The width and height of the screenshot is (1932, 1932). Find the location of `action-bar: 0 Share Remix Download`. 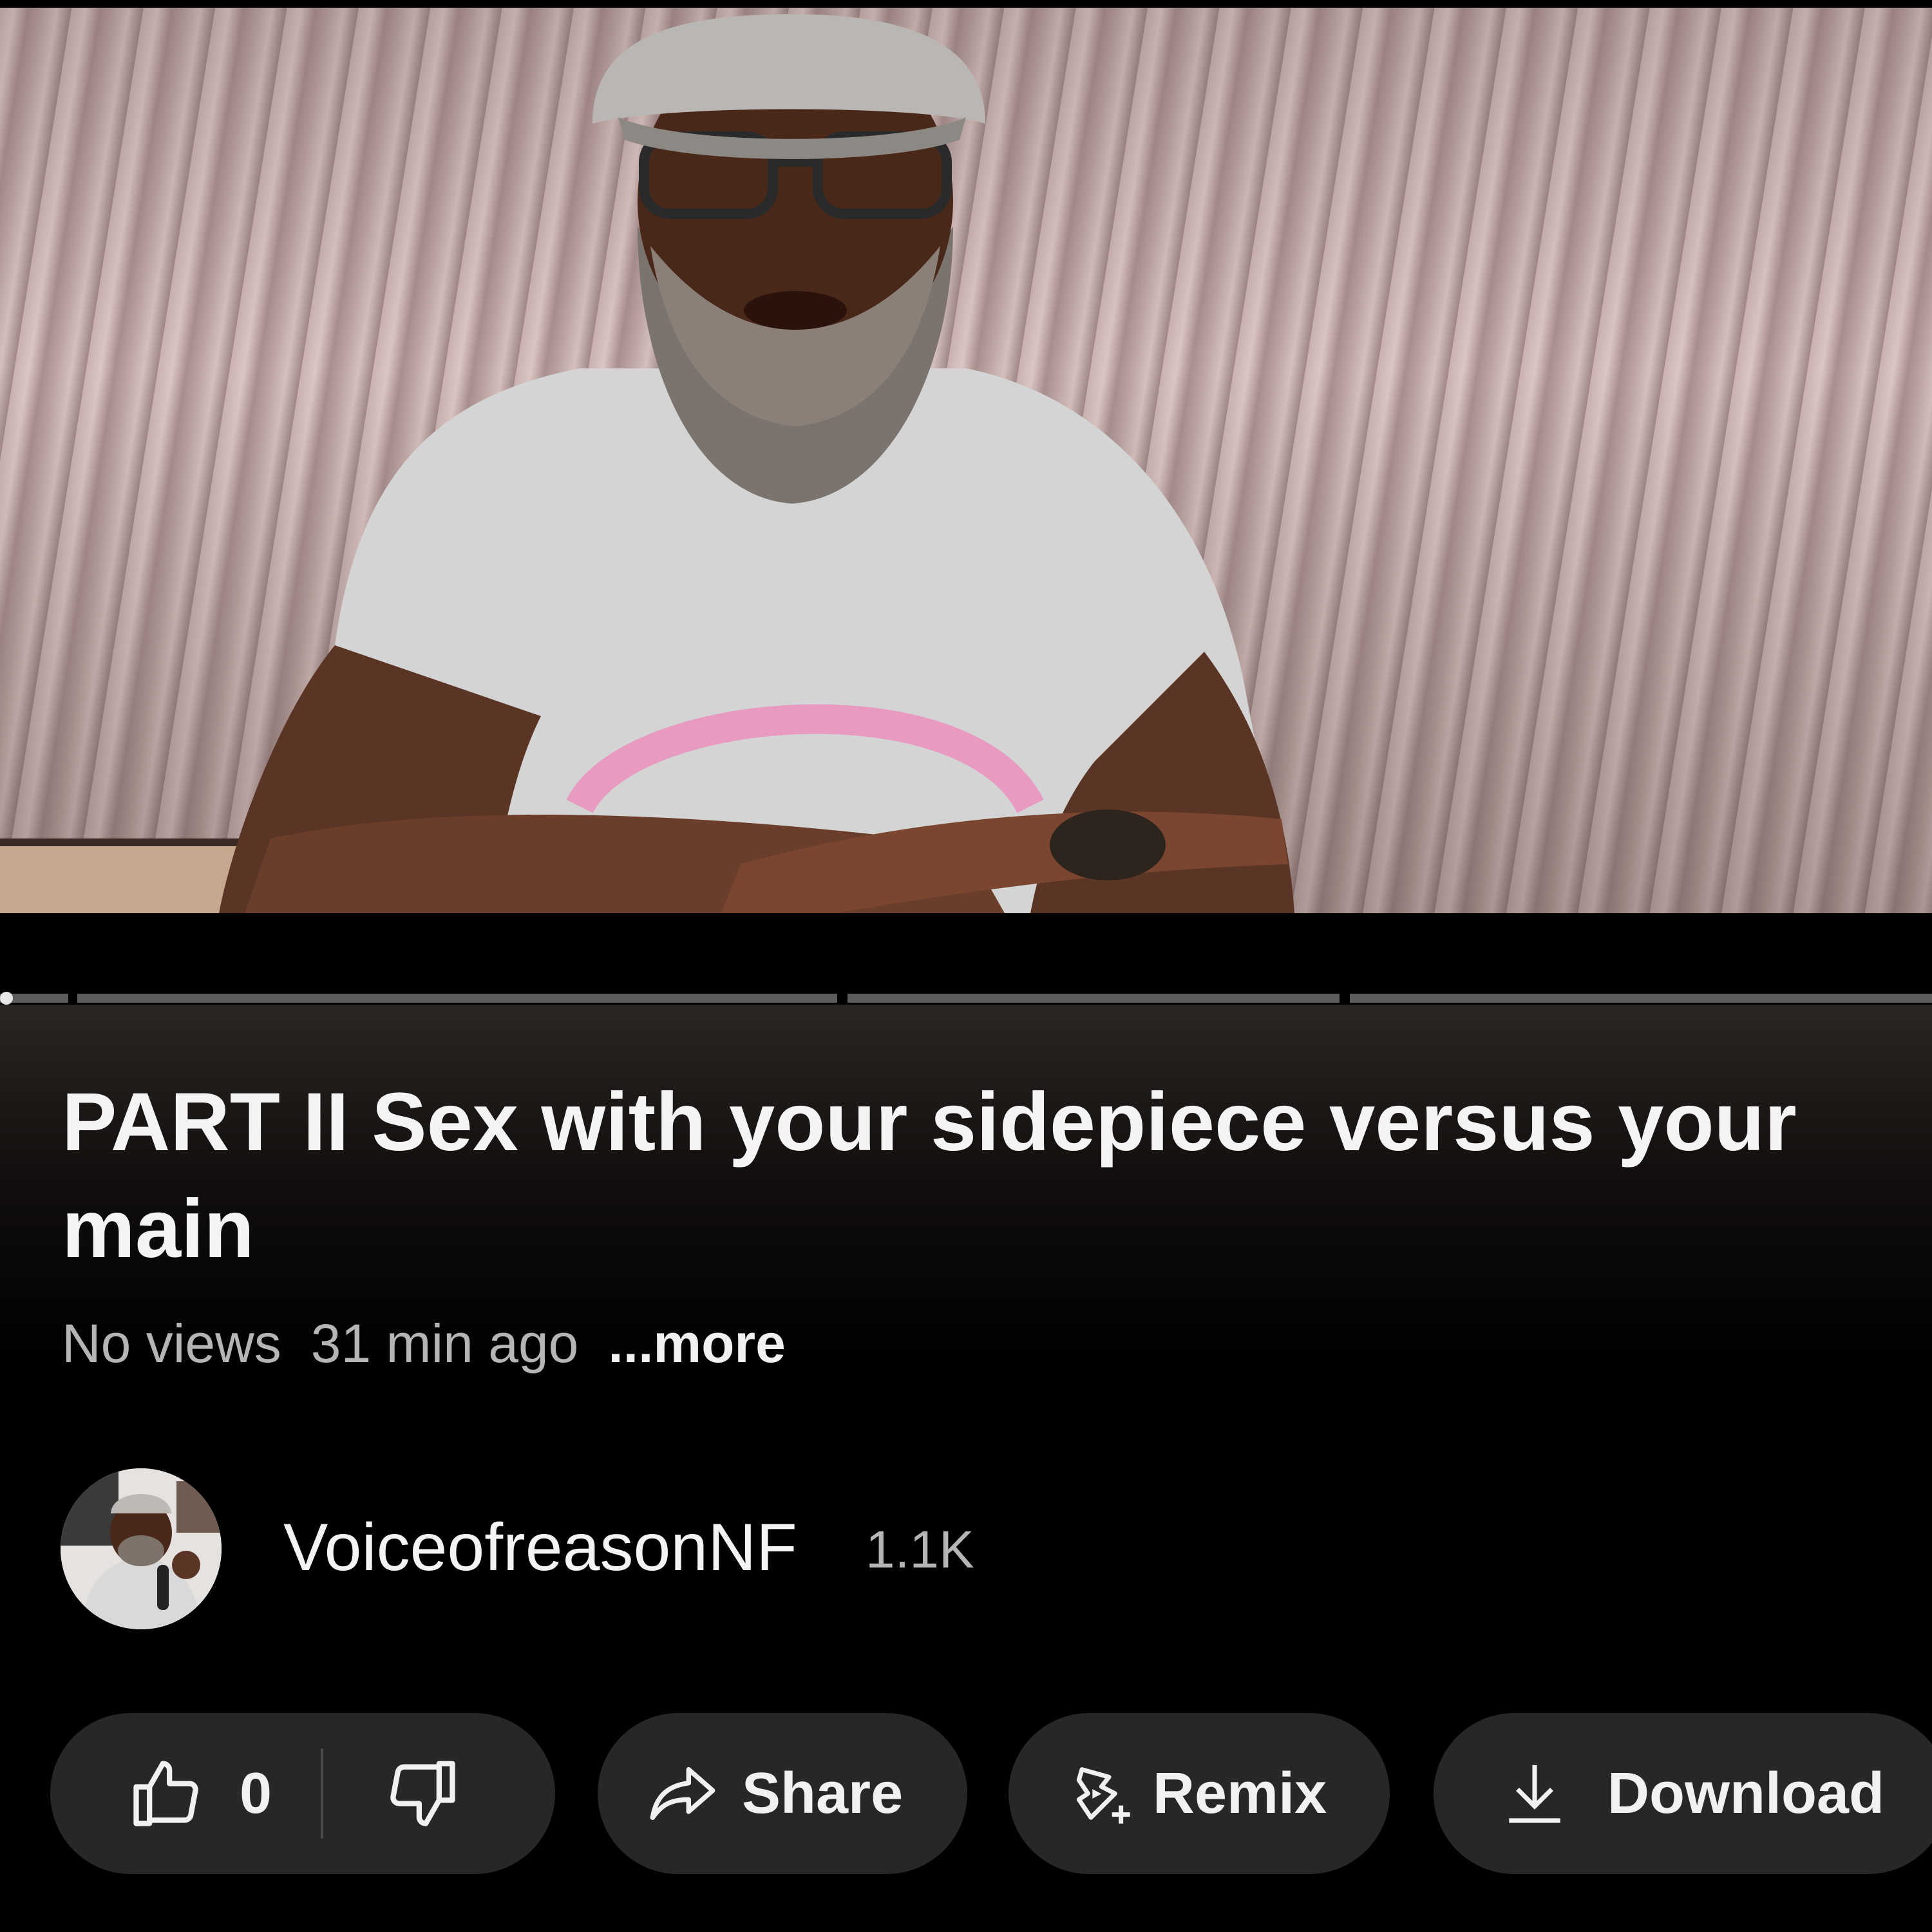

action-bar: 0 Share Remix Download is located at coordinates (966, 1793).